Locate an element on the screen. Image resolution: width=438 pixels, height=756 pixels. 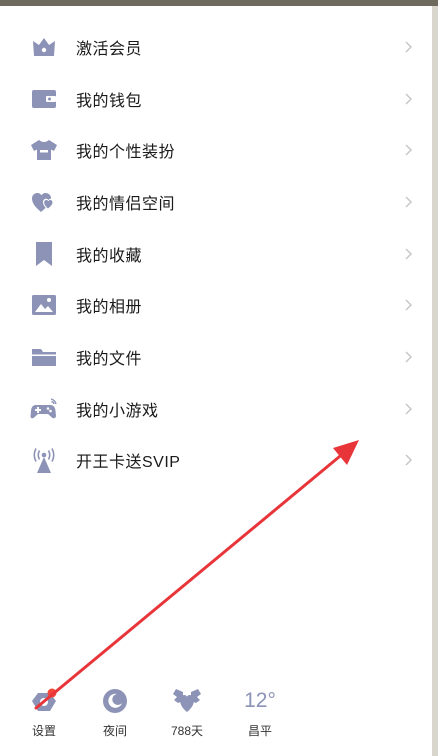
gamepad-icon is located at coordinates (44, 409).